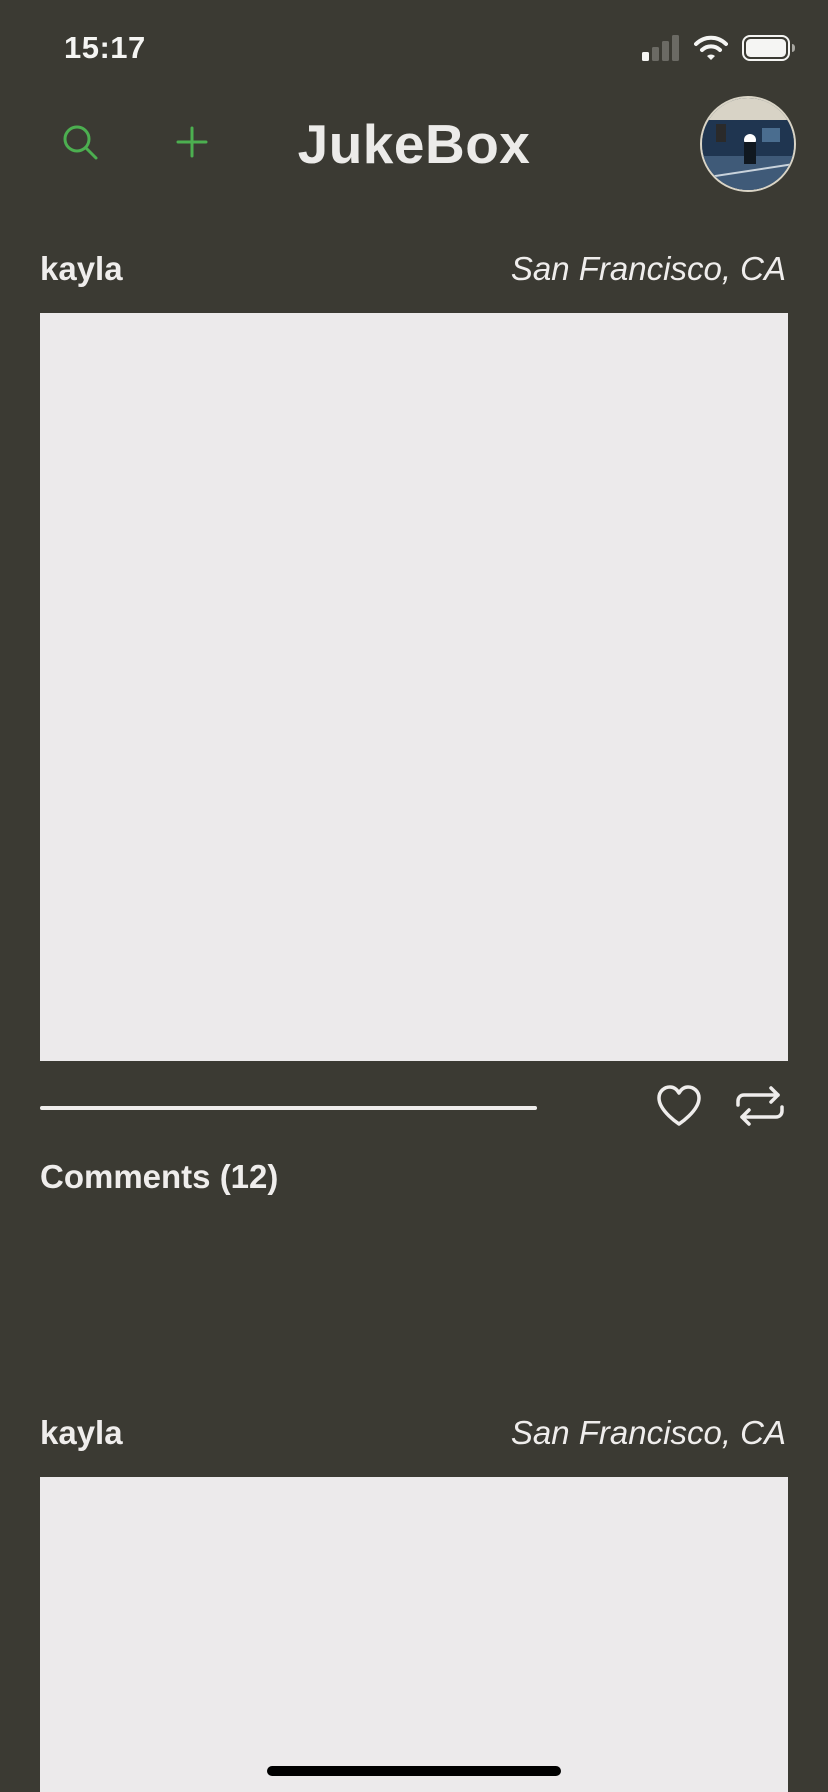 The height and width of the screenshot is (1792, 828). What do you see at coordinates (661, 50) in the screenshot?
I see `cellular-signal-icon` at bounding box center [661, 50].